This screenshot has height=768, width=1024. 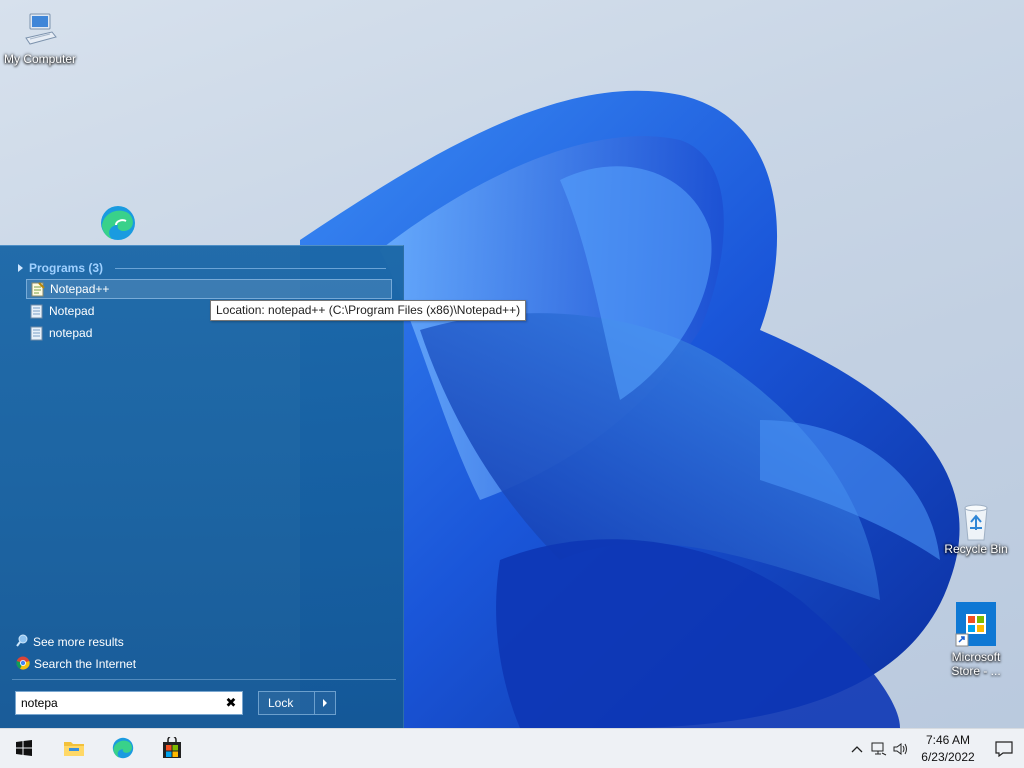 I want to click on clock-time: 7:46 AM, so click(x=948, y=740).